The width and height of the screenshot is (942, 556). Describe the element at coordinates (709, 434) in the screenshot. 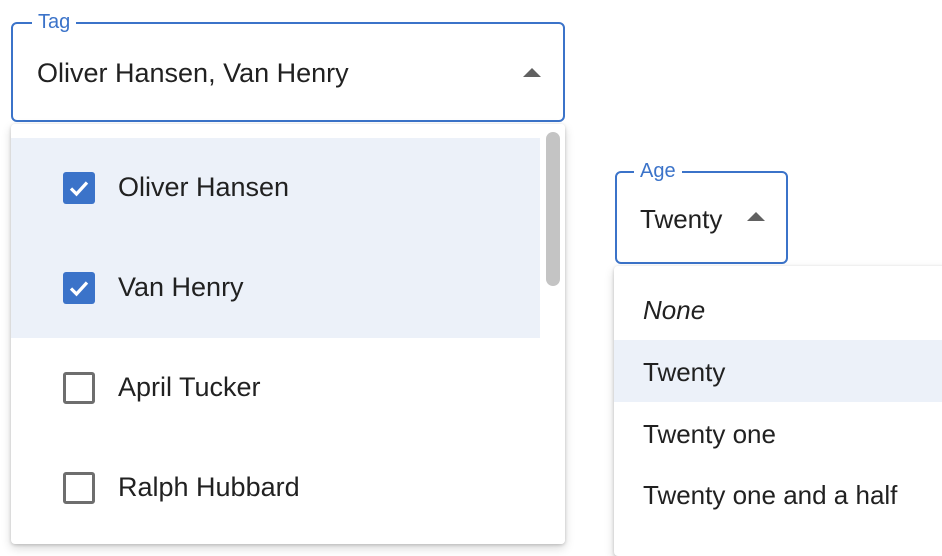

I see `age-option-label: Twenty one` at that location.